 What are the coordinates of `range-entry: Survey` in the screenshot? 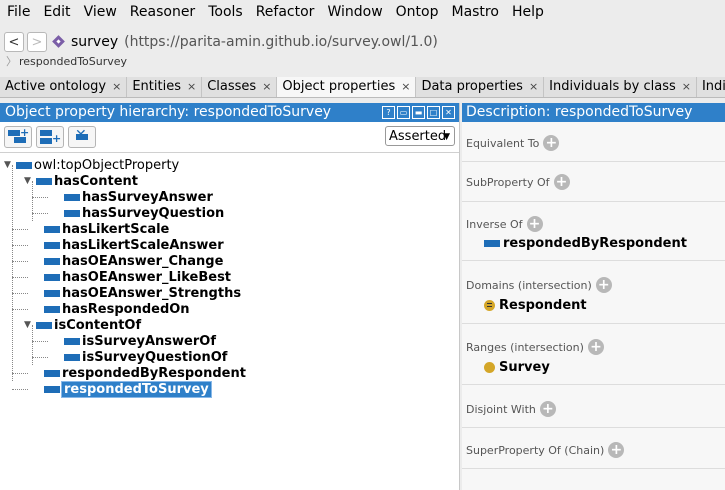 It's located at (517, 367).